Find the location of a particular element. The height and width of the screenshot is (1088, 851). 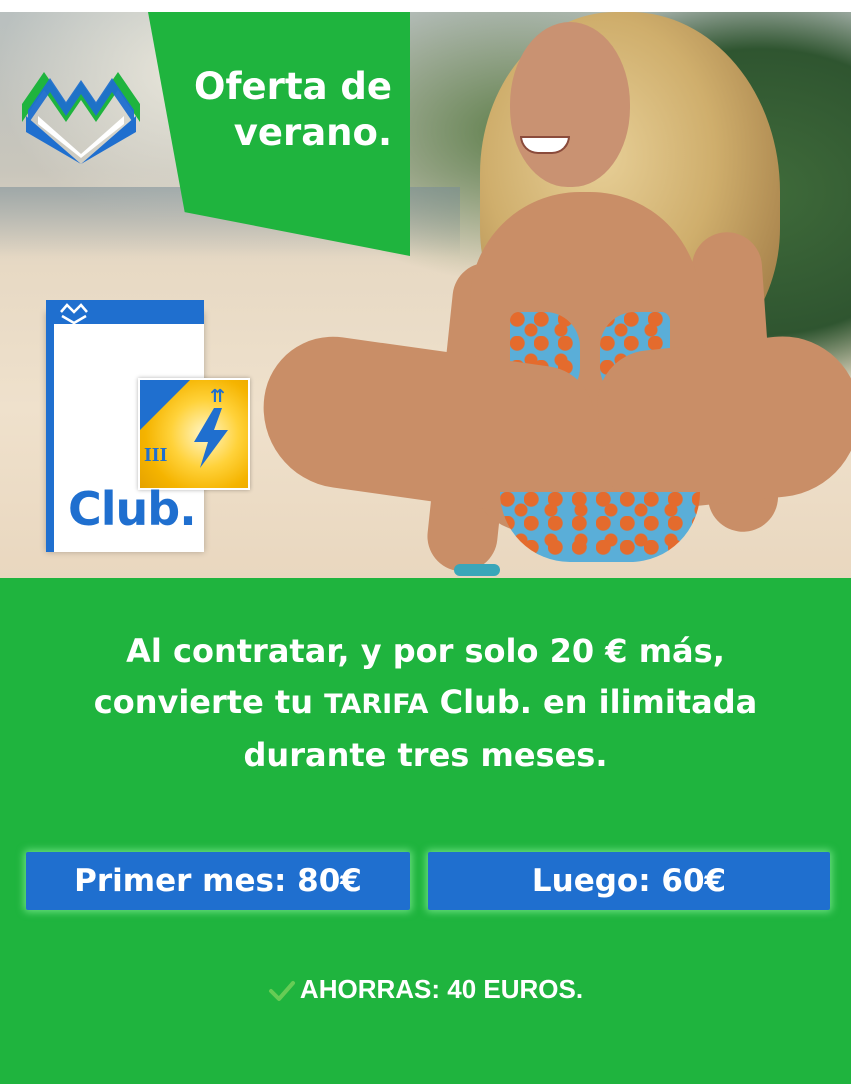

offer-line-2: convierte tu TARIFA Club. en ilimitada is located at coordinates (425, 703).